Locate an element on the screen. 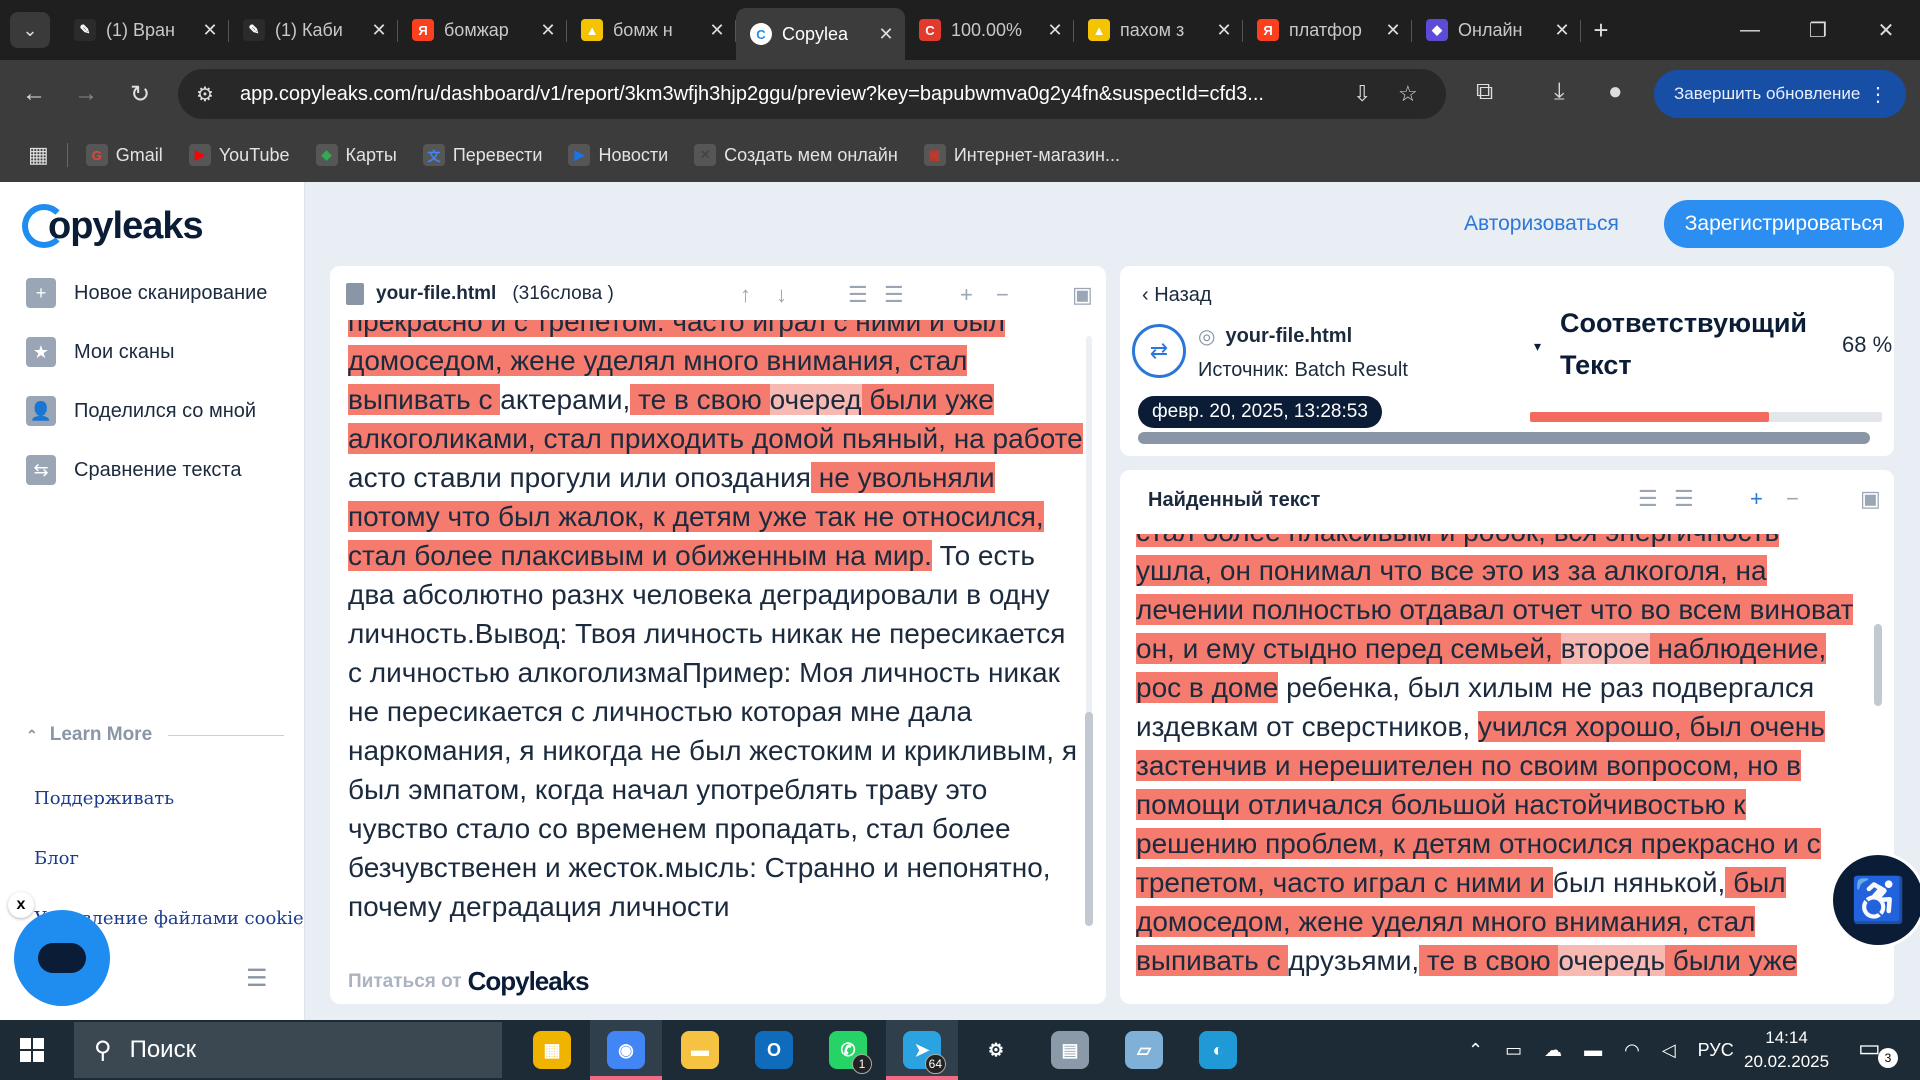 Image resolution: width=1920 pixels, height=1080 pixels. meet-now-icon: ▭ is located at coordinates (1513, 1050).